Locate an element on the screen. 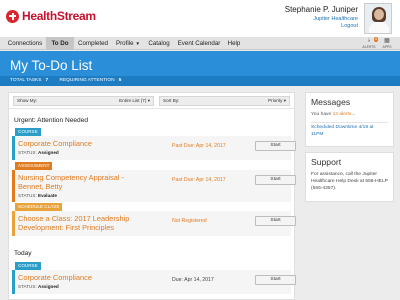 This screenshot has height=300, width=400. messages-heading: Messages is located at coordinates (331, 102).